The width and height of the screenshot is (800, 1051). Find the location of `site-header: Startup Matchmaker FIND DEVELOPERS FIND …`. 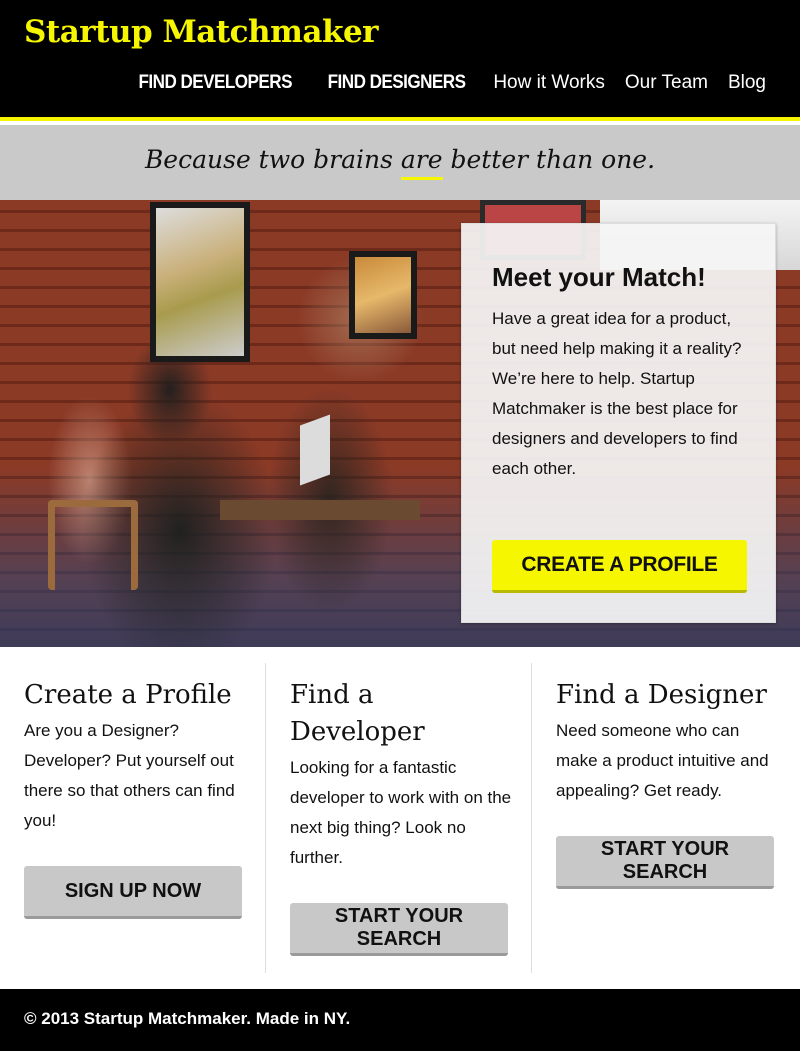

site-header: Startup Matchmaker FIND DEVELOPERS FIND … is located at coordinates (400, 60).